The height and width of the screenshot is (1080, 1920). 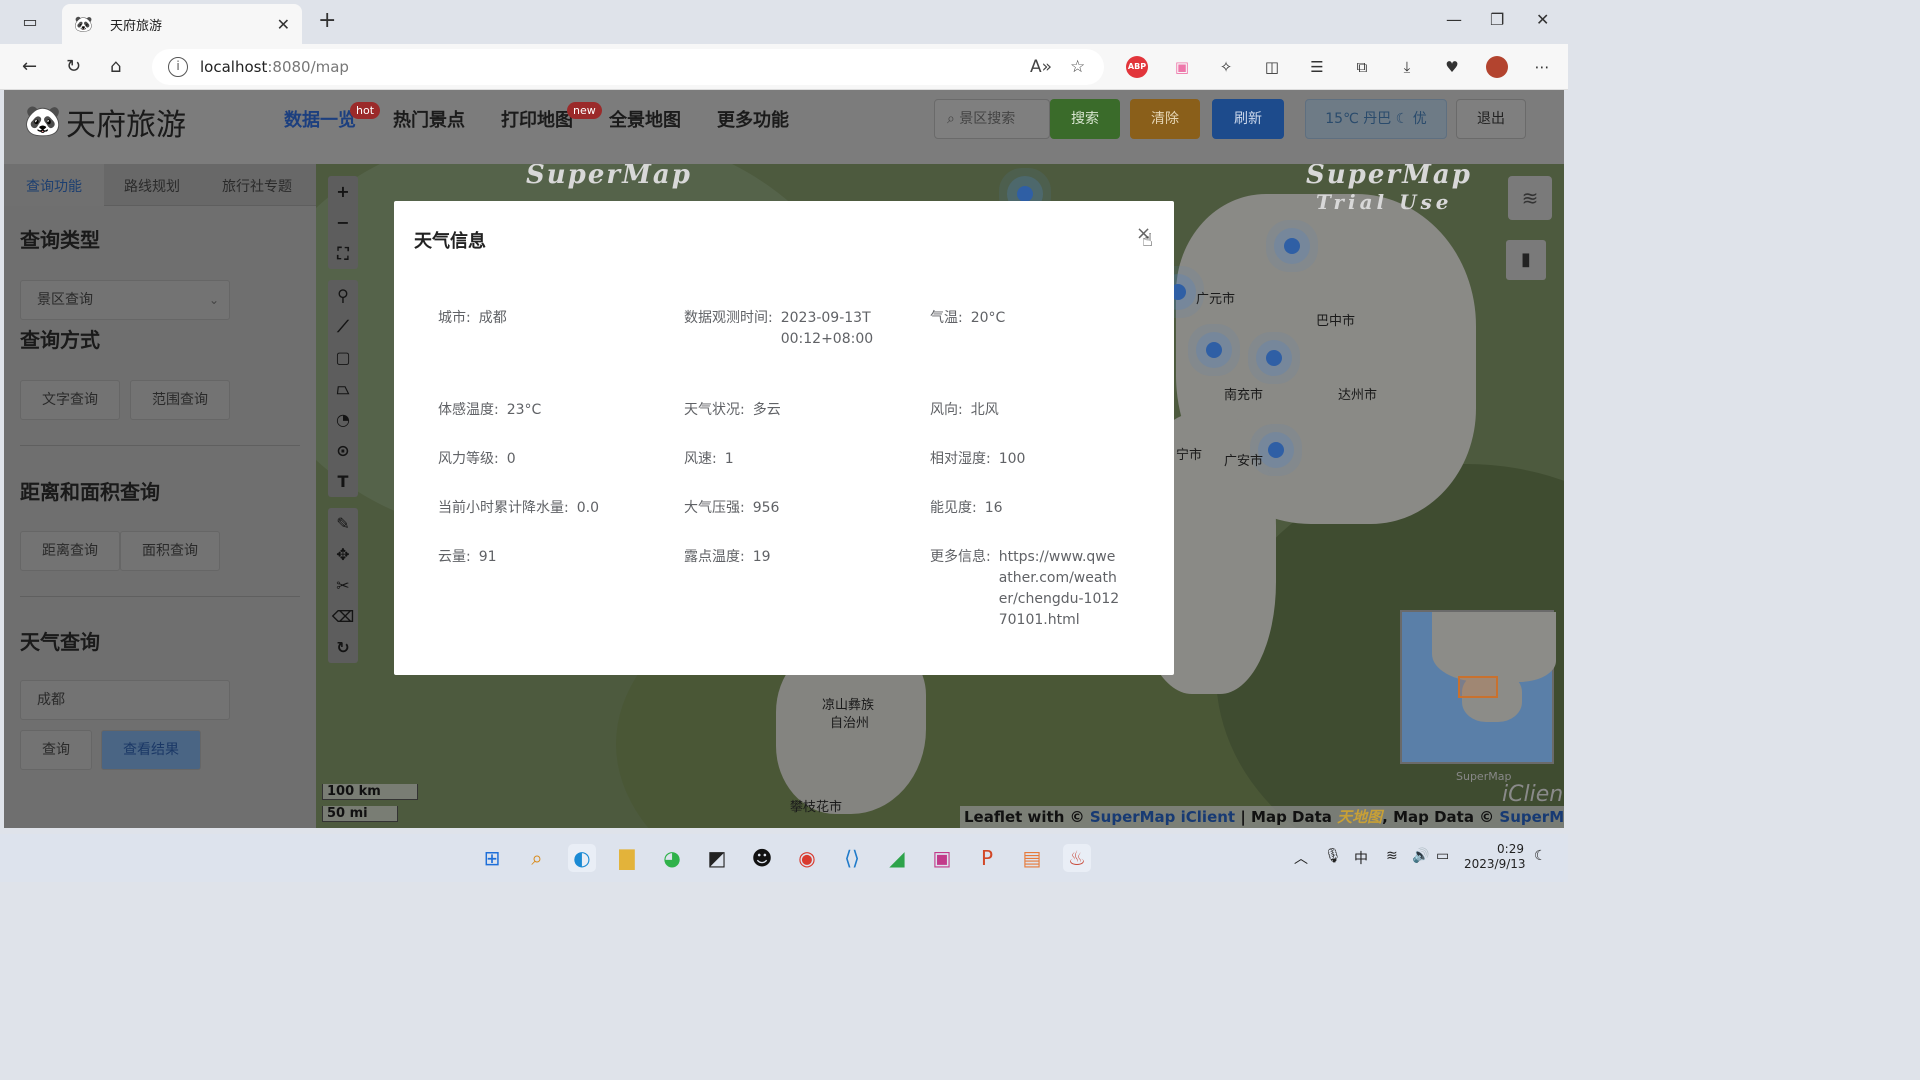 What do you see at coordinates (897, 858) in the screenshot?
I see `green-app-icon: ◢` at bounding box center [897, 858].